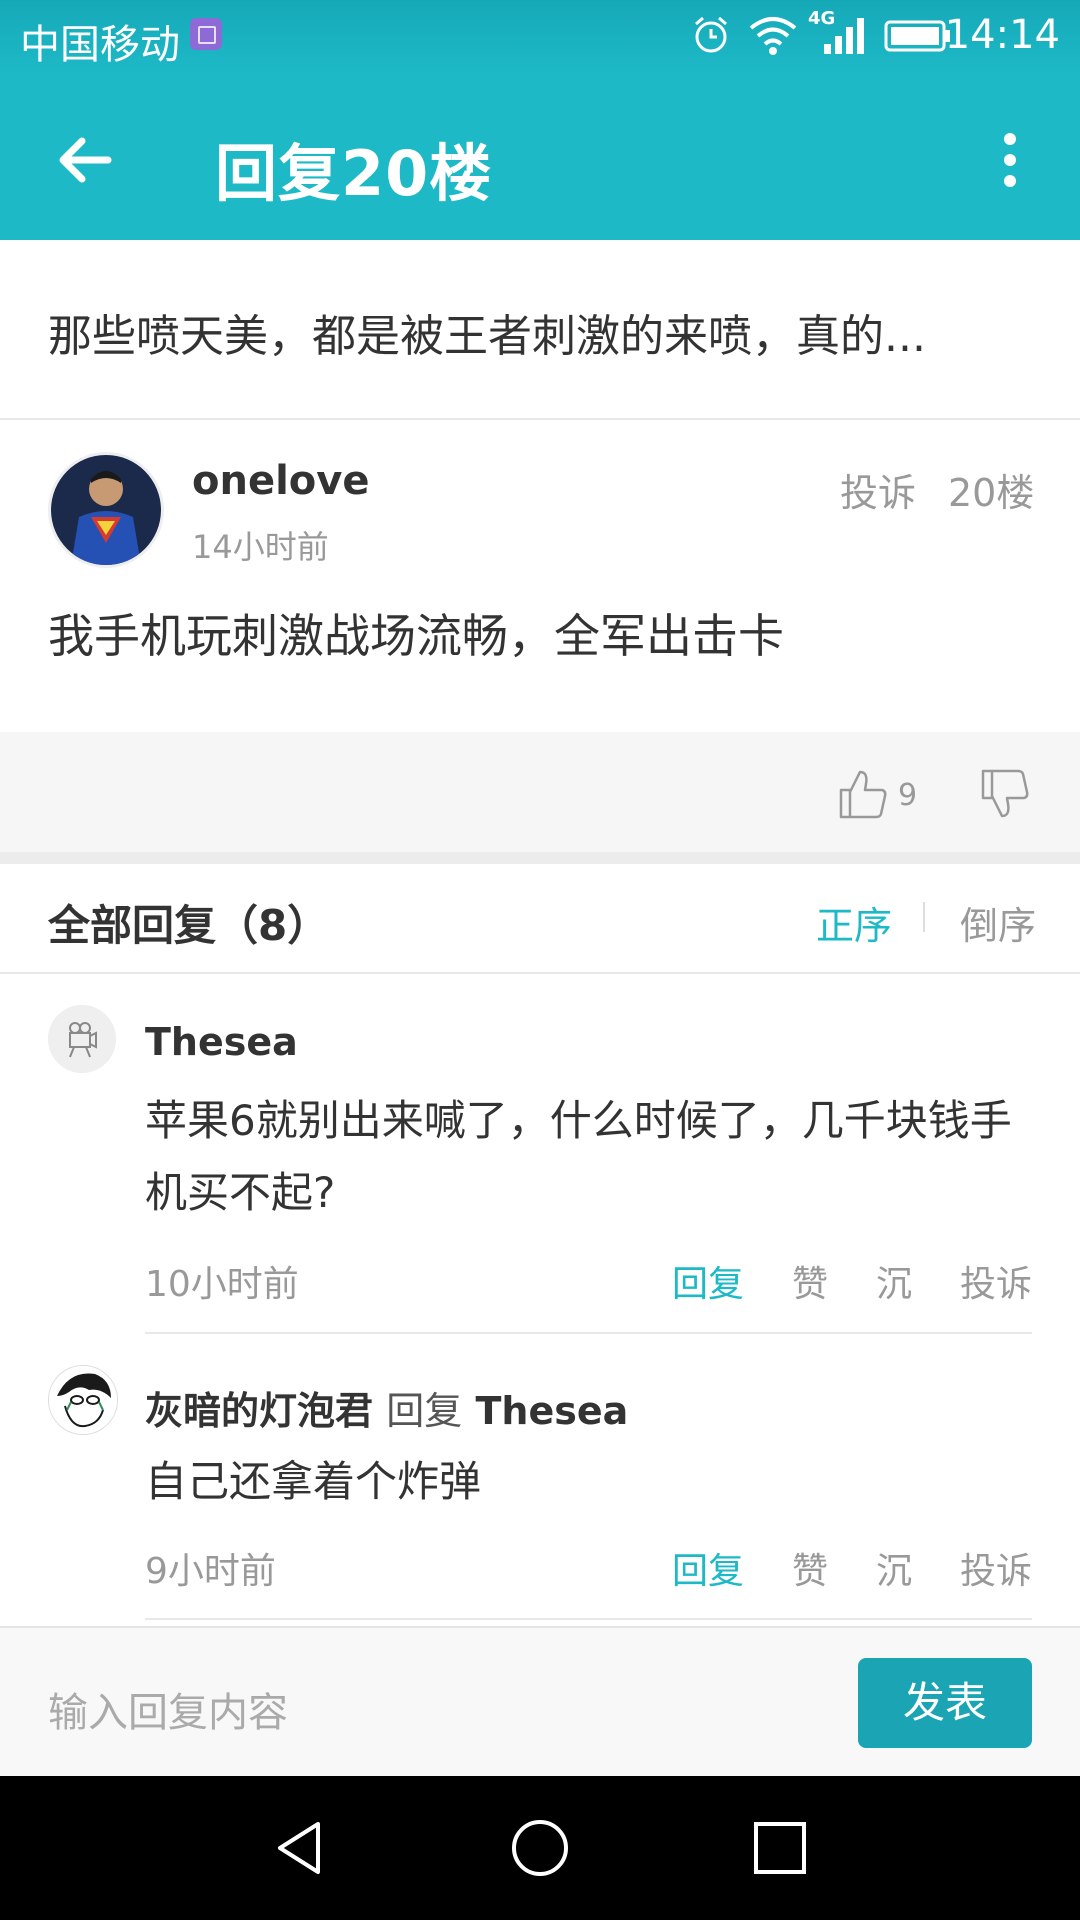 The height and width of the screenshot is (1920, 1080). What do you see at coordinates (773, 36) in the screenshot?
I see `wifi-icon` at bounding box center [773, 36].